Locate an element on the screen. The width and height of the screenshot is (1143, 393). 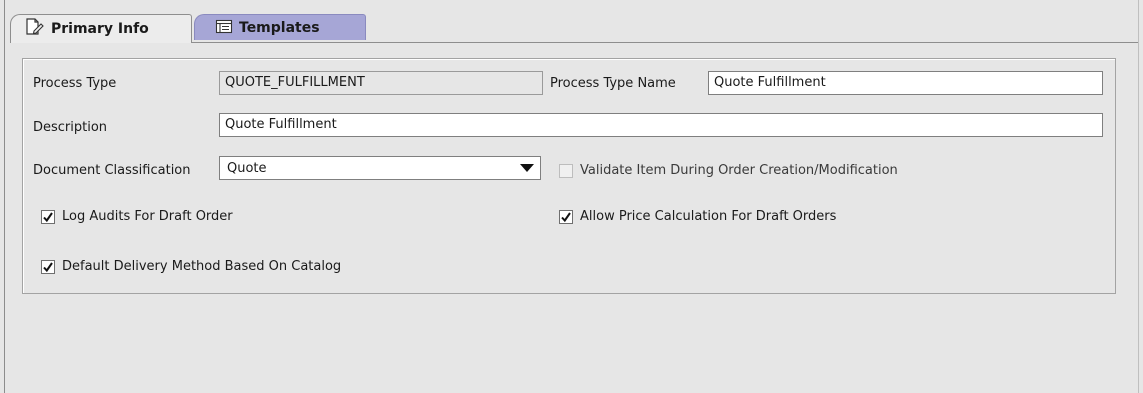
process-type-label: Process Type is located at coordinates (75, 83).